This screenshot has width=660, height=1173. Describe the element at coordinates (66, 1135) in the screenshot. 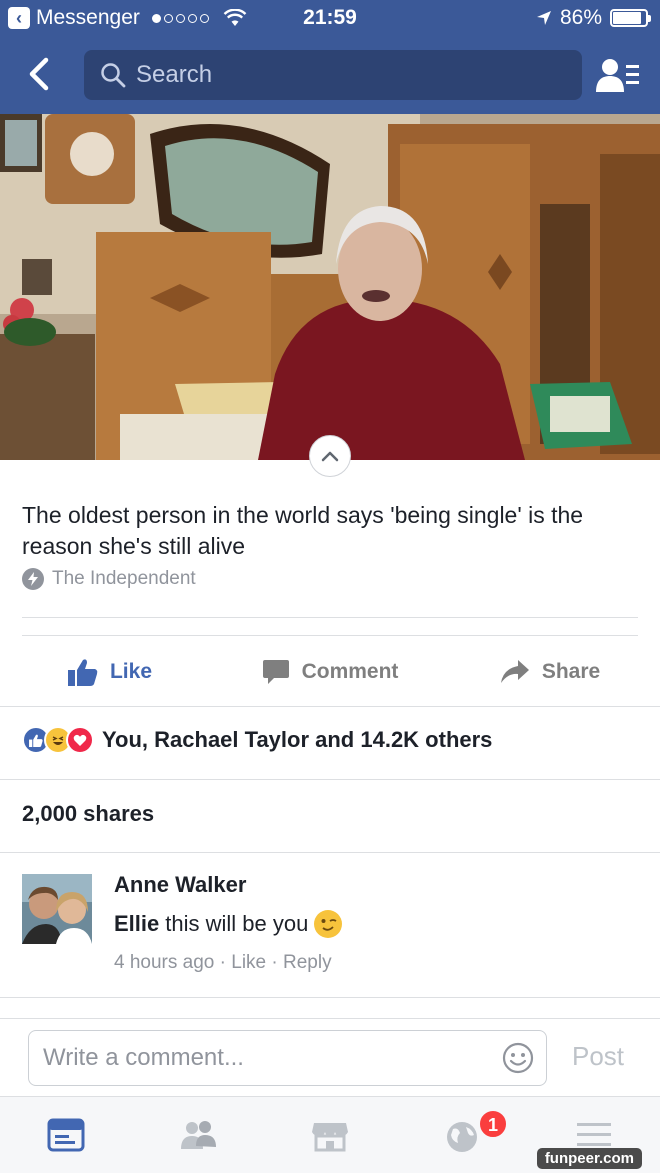

I see `news-feed-tab-icon` at that location.